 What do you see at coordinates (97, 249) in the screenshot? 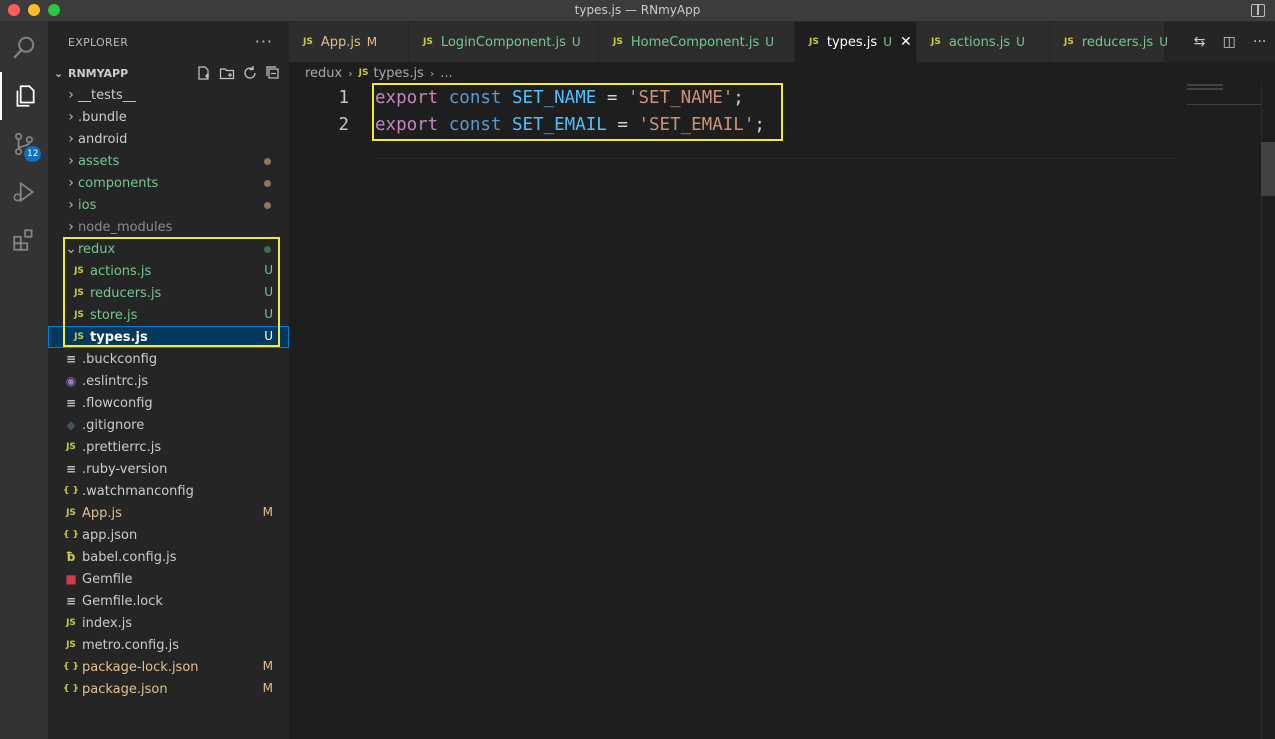
I see `tree-item-label: redux` at bounding box center [97, 249].